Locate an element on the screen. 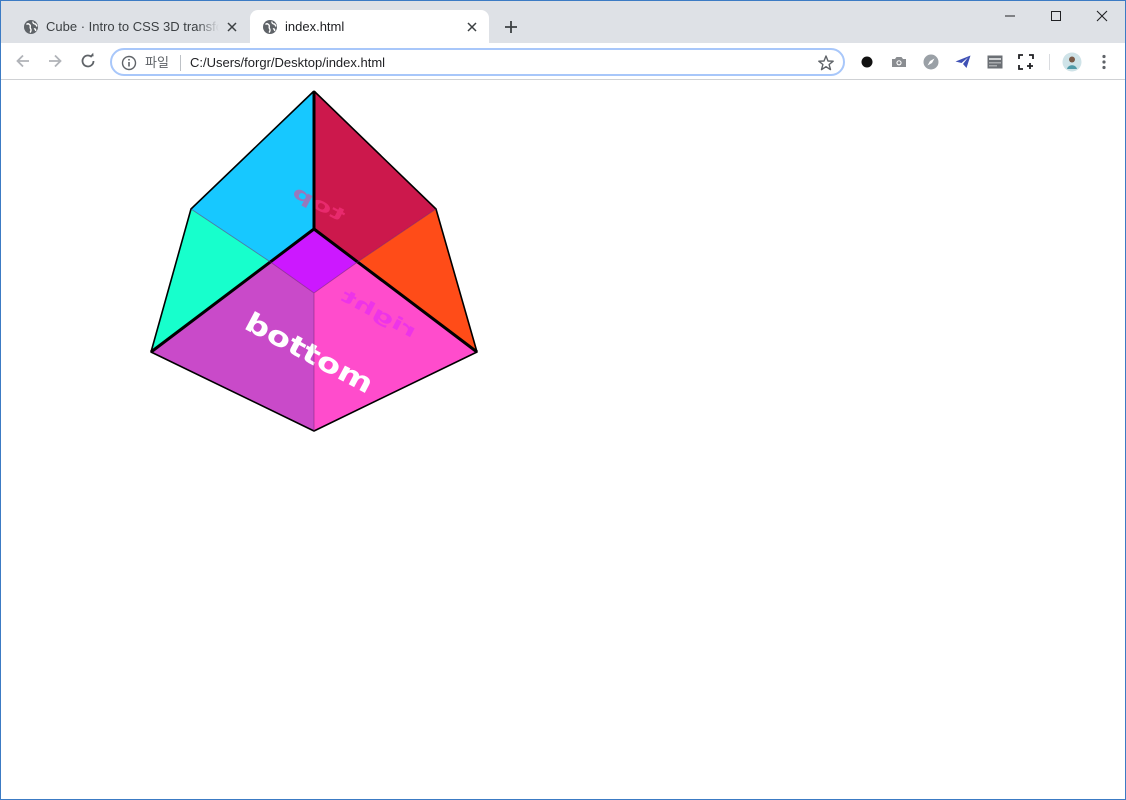 The image size is (1126, 800). compass-icon is located at coordinates (931, 62).